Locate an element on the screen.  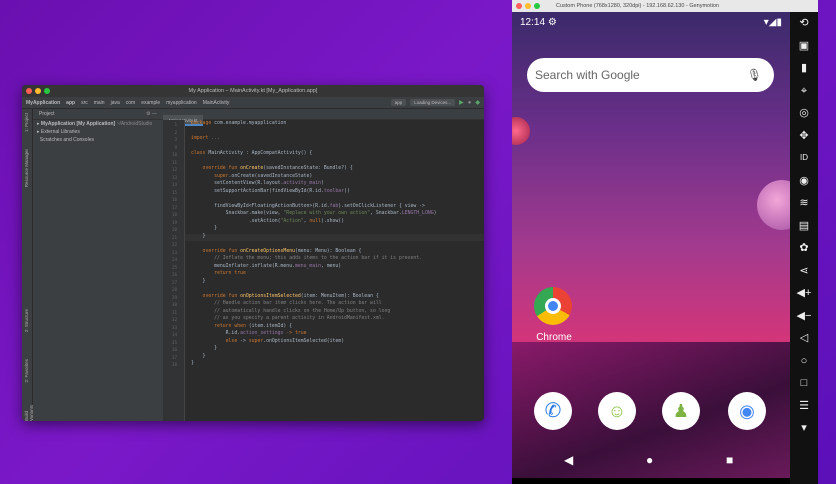
back-button: ◀ is located at coordinates (568, 460).